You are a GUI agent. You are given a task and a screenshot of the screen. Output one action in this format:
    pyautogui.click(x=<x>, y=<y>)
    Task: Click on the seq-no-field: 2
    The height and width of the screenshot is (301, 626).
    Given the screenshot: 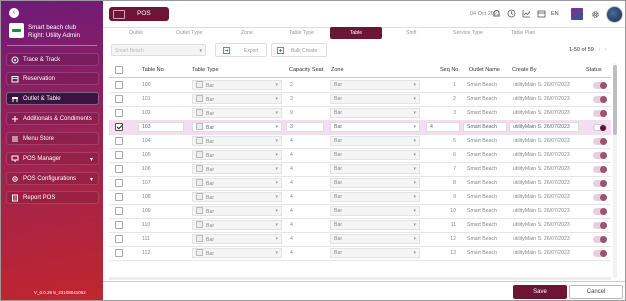 What is the action you would take?
    pyautogui.click(x=443, y=99)
    